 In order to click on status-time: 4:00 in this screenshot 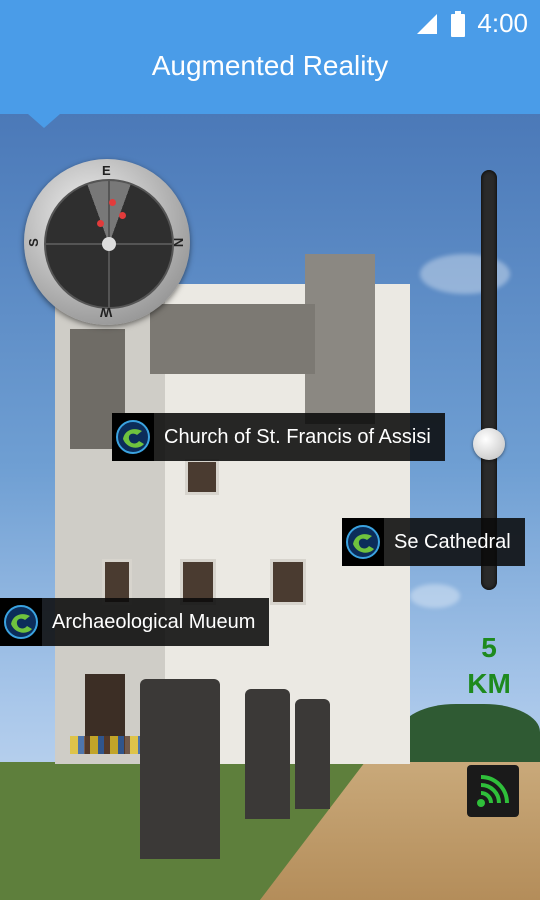, I will do `click(502, 23)`.